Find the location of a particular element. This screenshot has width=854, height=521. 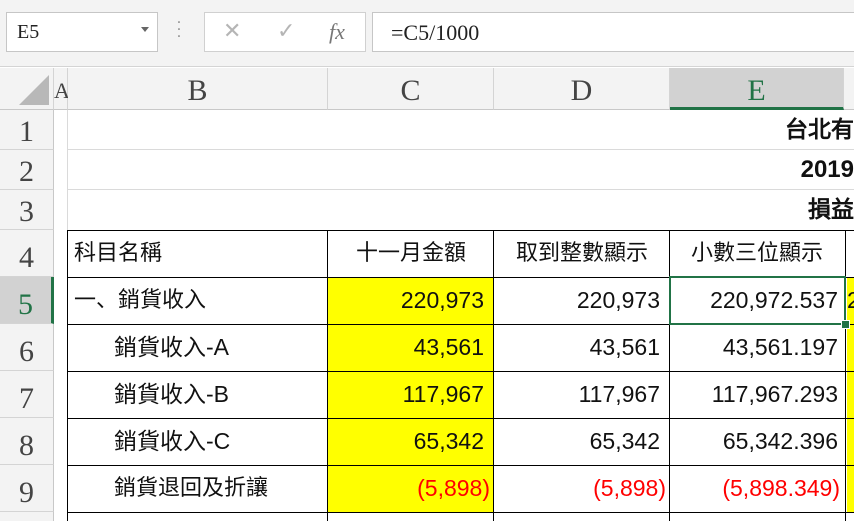

row-header-9: 9 is located at coordinates (27, 488).